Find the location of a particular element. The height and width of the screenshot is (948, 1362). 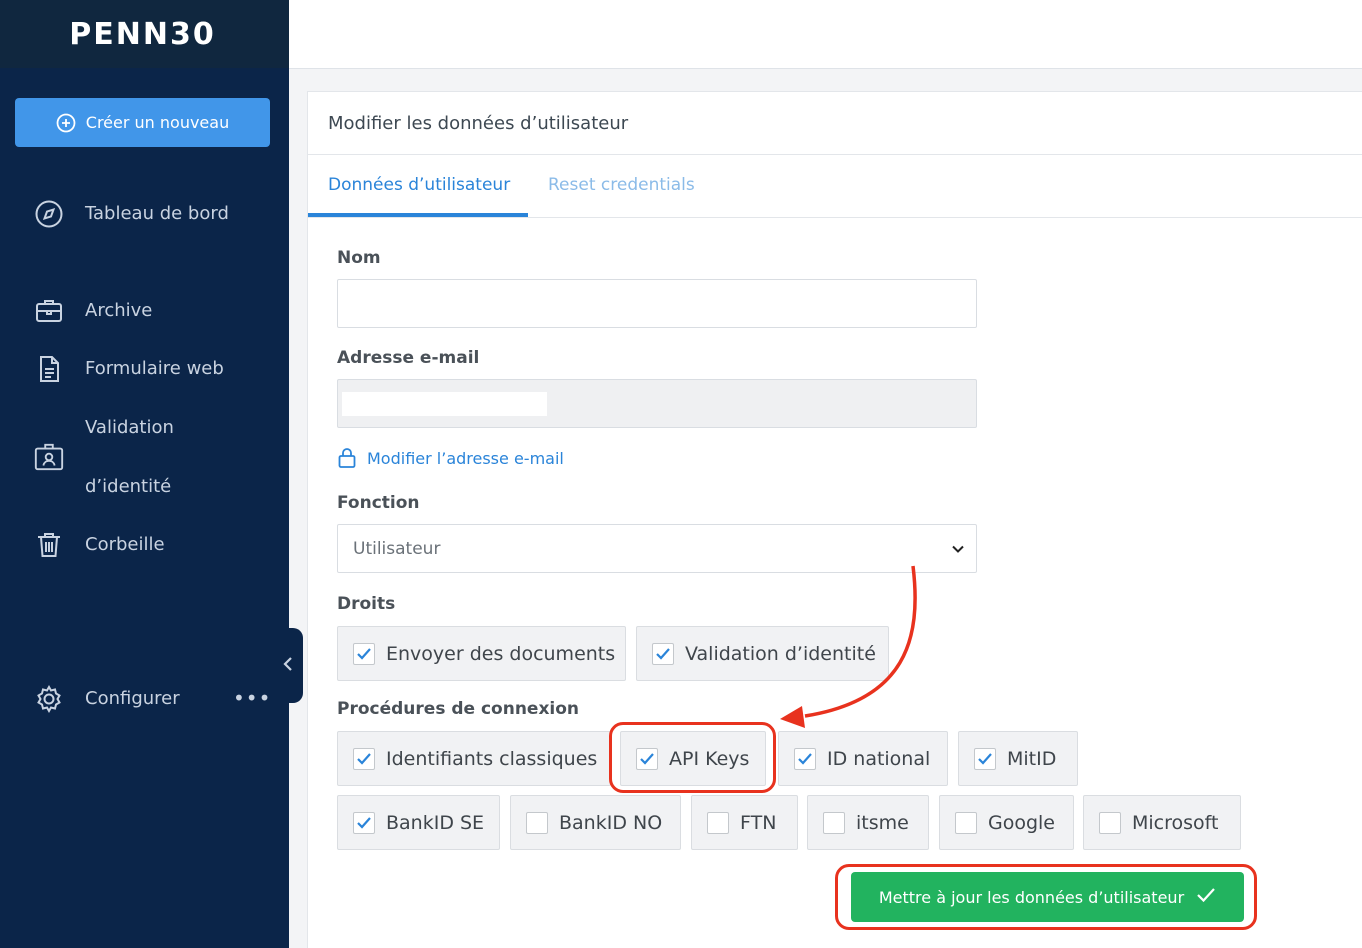

gear-icon is located at coordinates (49, 699).